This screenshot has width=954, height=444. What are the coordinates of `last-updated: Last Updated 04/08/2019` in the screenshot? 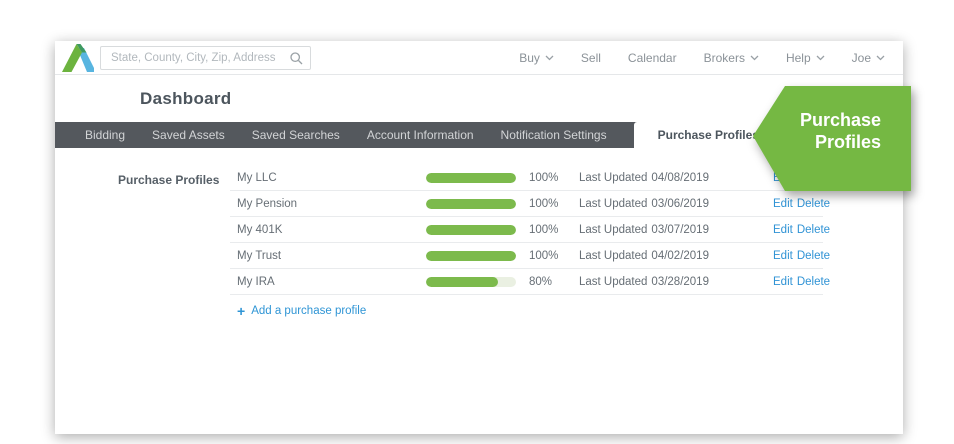 It's located at (644, 177).